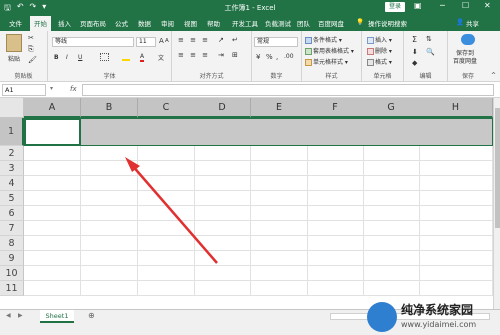 The width and height of the screenshot is (500, 335). Describe the element at coordinates (382, 317) in the screenshot. I see `watermark-logo-icon` at that location.